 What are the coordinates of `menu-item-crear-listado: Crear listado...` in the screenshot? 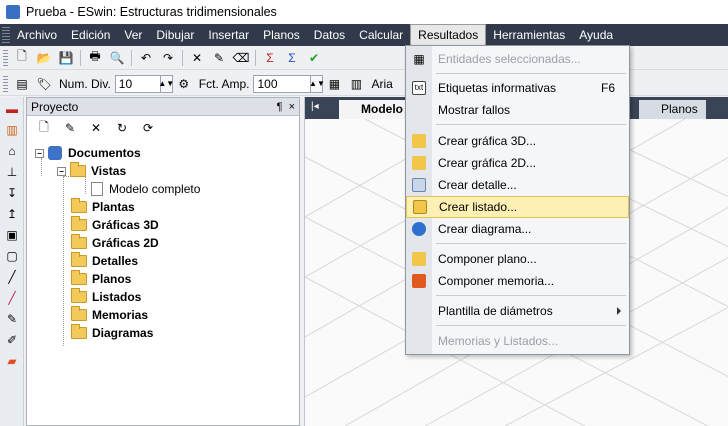 It's located at (517, 207).